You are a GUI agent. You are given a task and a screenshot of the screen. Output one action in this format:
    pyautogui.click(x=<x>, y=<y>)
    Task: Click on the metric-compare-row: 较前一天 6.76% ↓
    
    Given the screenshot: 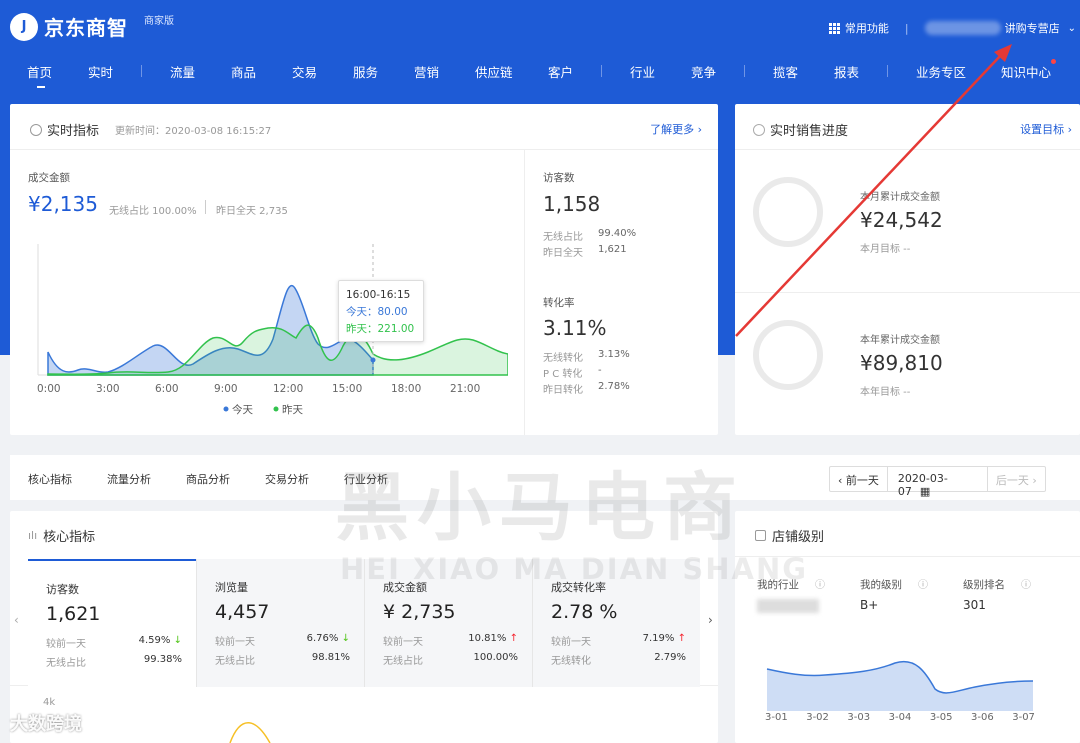 What is the action you would take?
    pyautogui.click(x=282, y=640)
    